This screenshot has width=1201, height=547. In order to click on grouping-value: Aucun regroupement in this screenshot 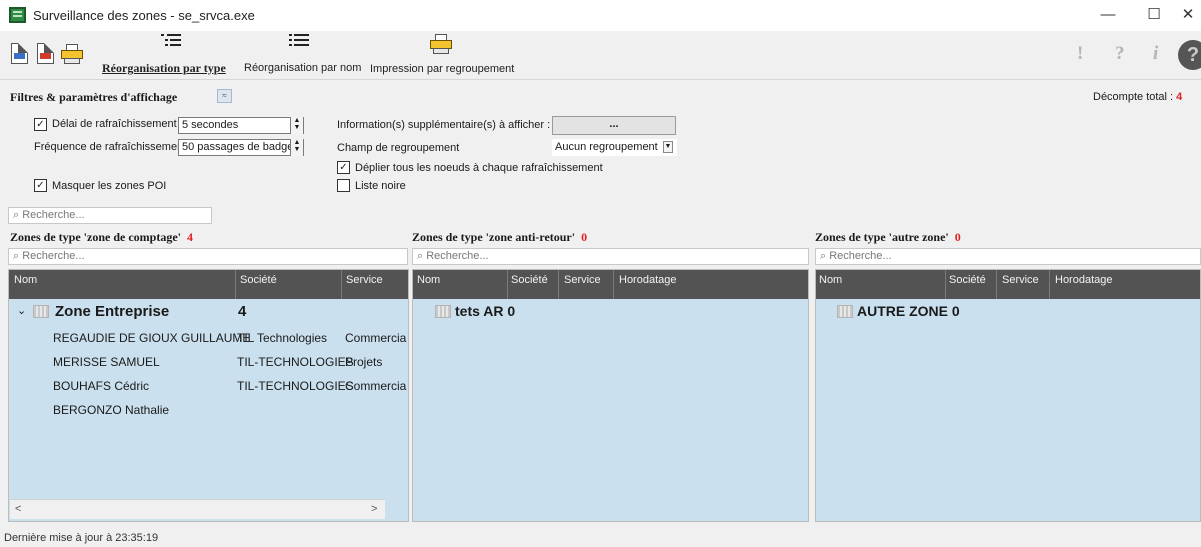, I will do `click(606, 147)`.